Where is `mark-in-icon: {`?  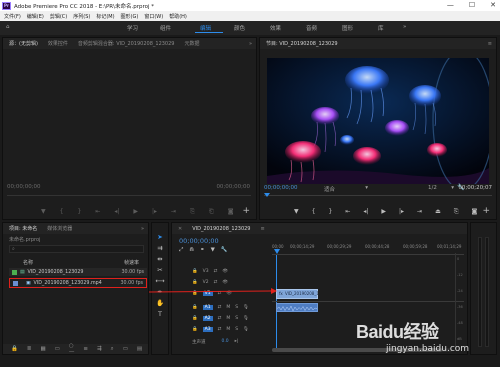 mark-in-icon: { is located at coordinates (62, 212).